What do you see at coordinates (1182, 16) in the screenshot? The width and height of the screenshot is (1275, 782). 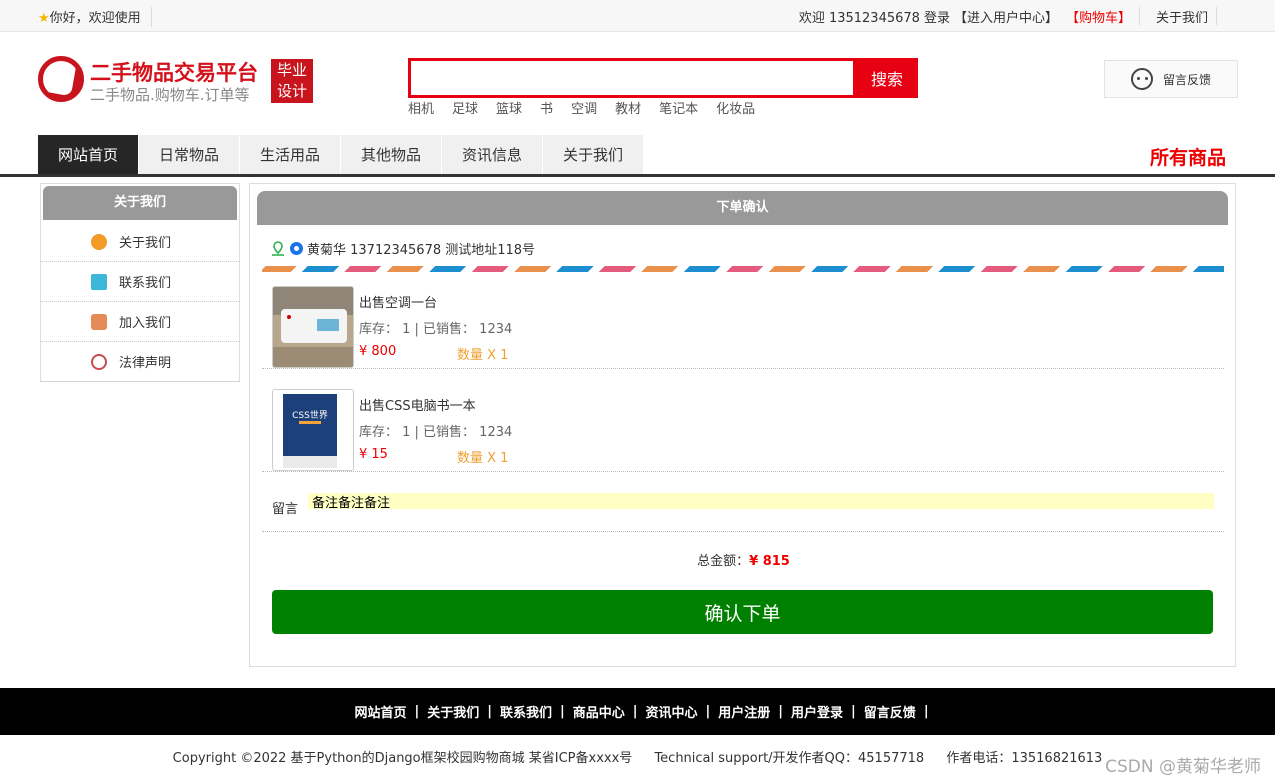 I see `about-link: 关于我们` at bounding box center [1182, 16].